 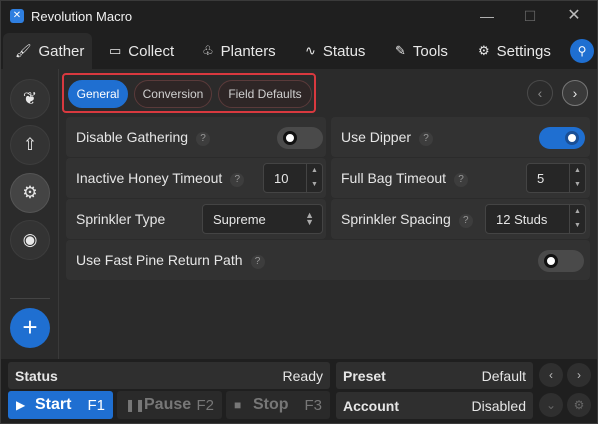 What do you see at coordinates (551, 405) in the screenshot?
I see `account-dropdown-button: ⌄` at bounding box center [551, 405].